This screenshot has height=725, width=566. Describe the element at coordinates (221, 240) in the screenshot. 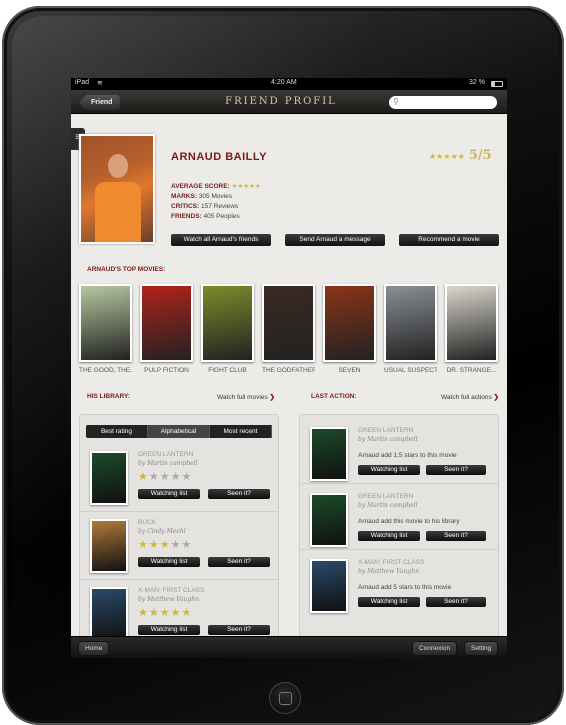

I see `watch-friends-button: Watch all Arnaud's friends` at that location.